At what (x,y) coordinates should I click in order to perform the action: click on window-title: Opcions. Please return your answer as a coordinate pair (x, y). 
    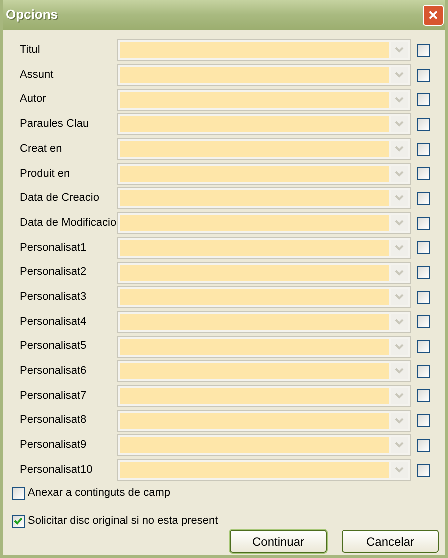
    Looking at the image, I should click on (31, 15).